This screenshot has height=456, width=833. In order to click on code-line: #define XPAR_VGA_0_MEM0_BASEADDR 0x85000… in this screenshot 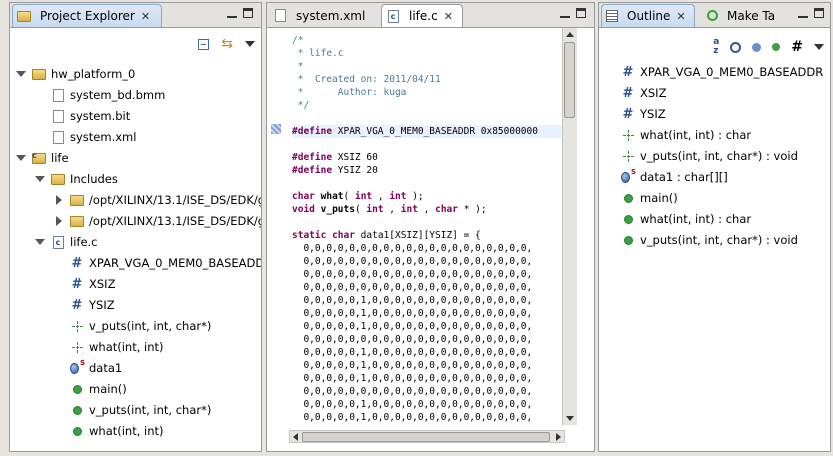, I will do `click(427, 131)`.